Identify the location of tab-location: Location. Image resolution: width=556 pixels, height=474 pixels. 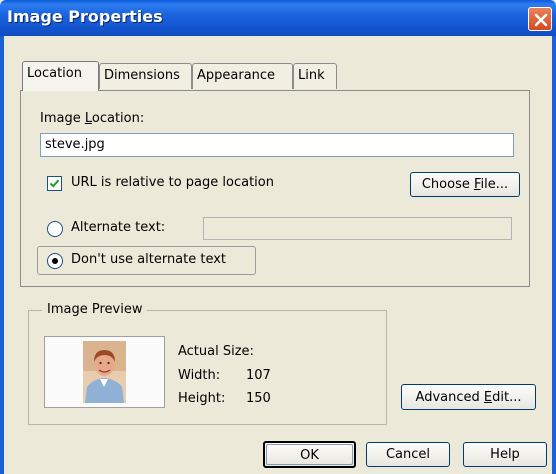
(60, 76).